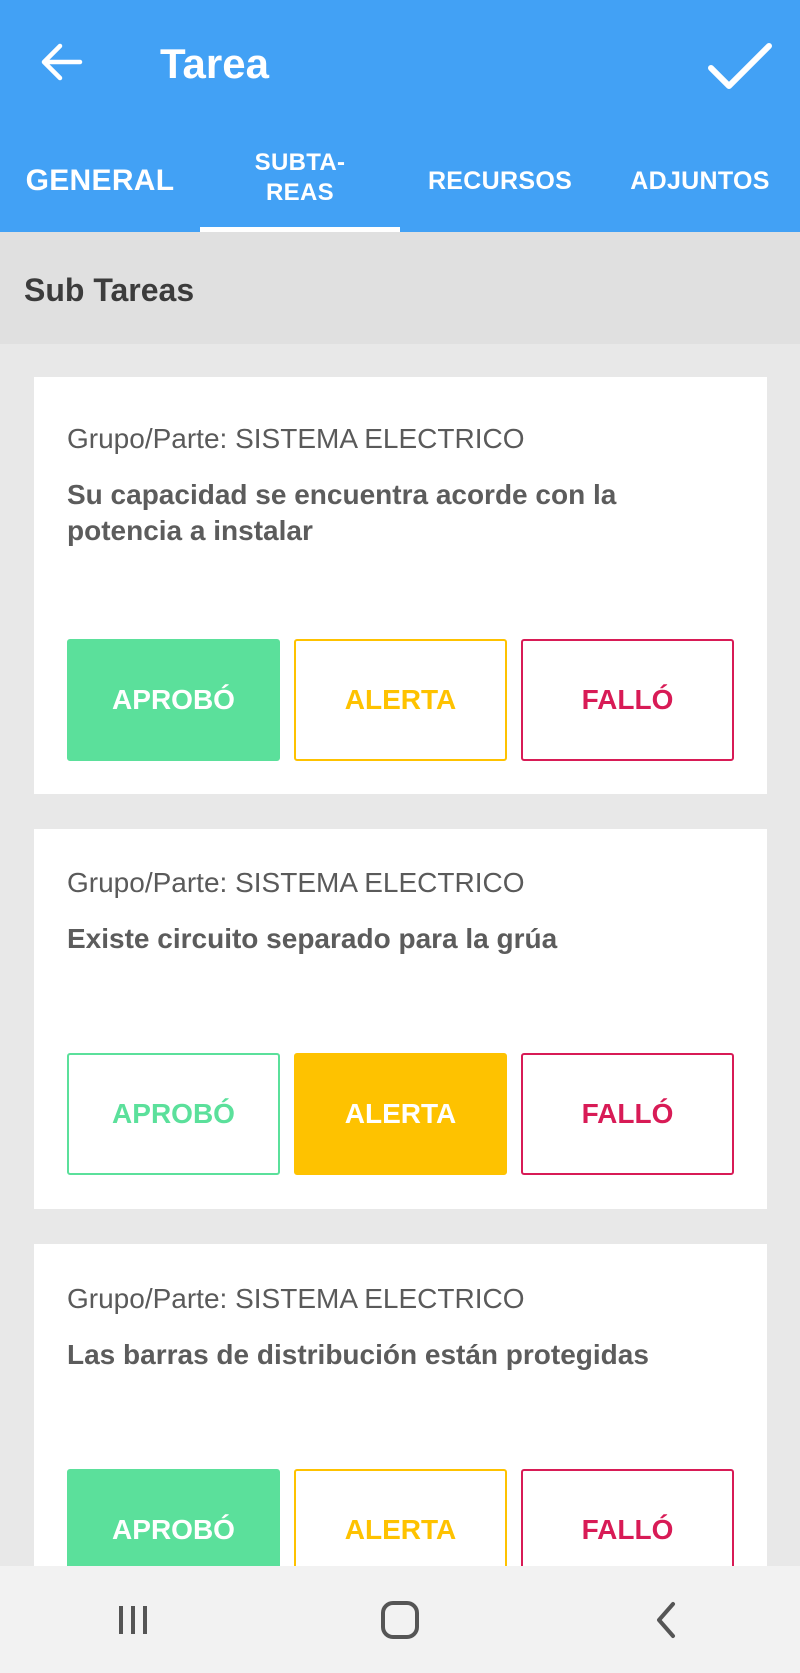 This screenshot has width=800, height=1673. What do you see at coordinates (214, 63) in the screenshot?
I see `page-title: Tarea` at bounding box center [214, 63].